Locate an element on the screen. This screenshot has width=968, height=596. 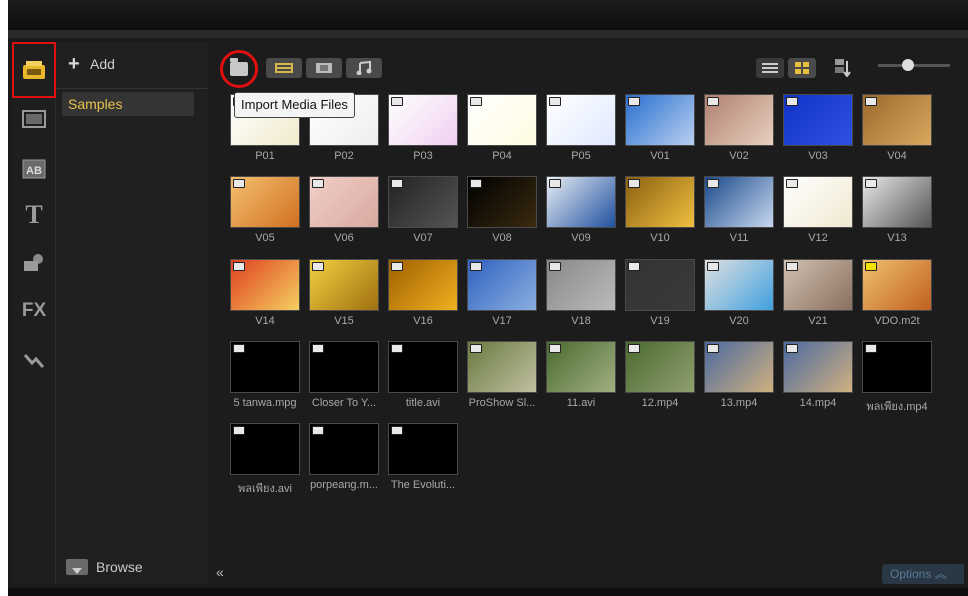
media-library-icon is located at coordinates (34, 70).